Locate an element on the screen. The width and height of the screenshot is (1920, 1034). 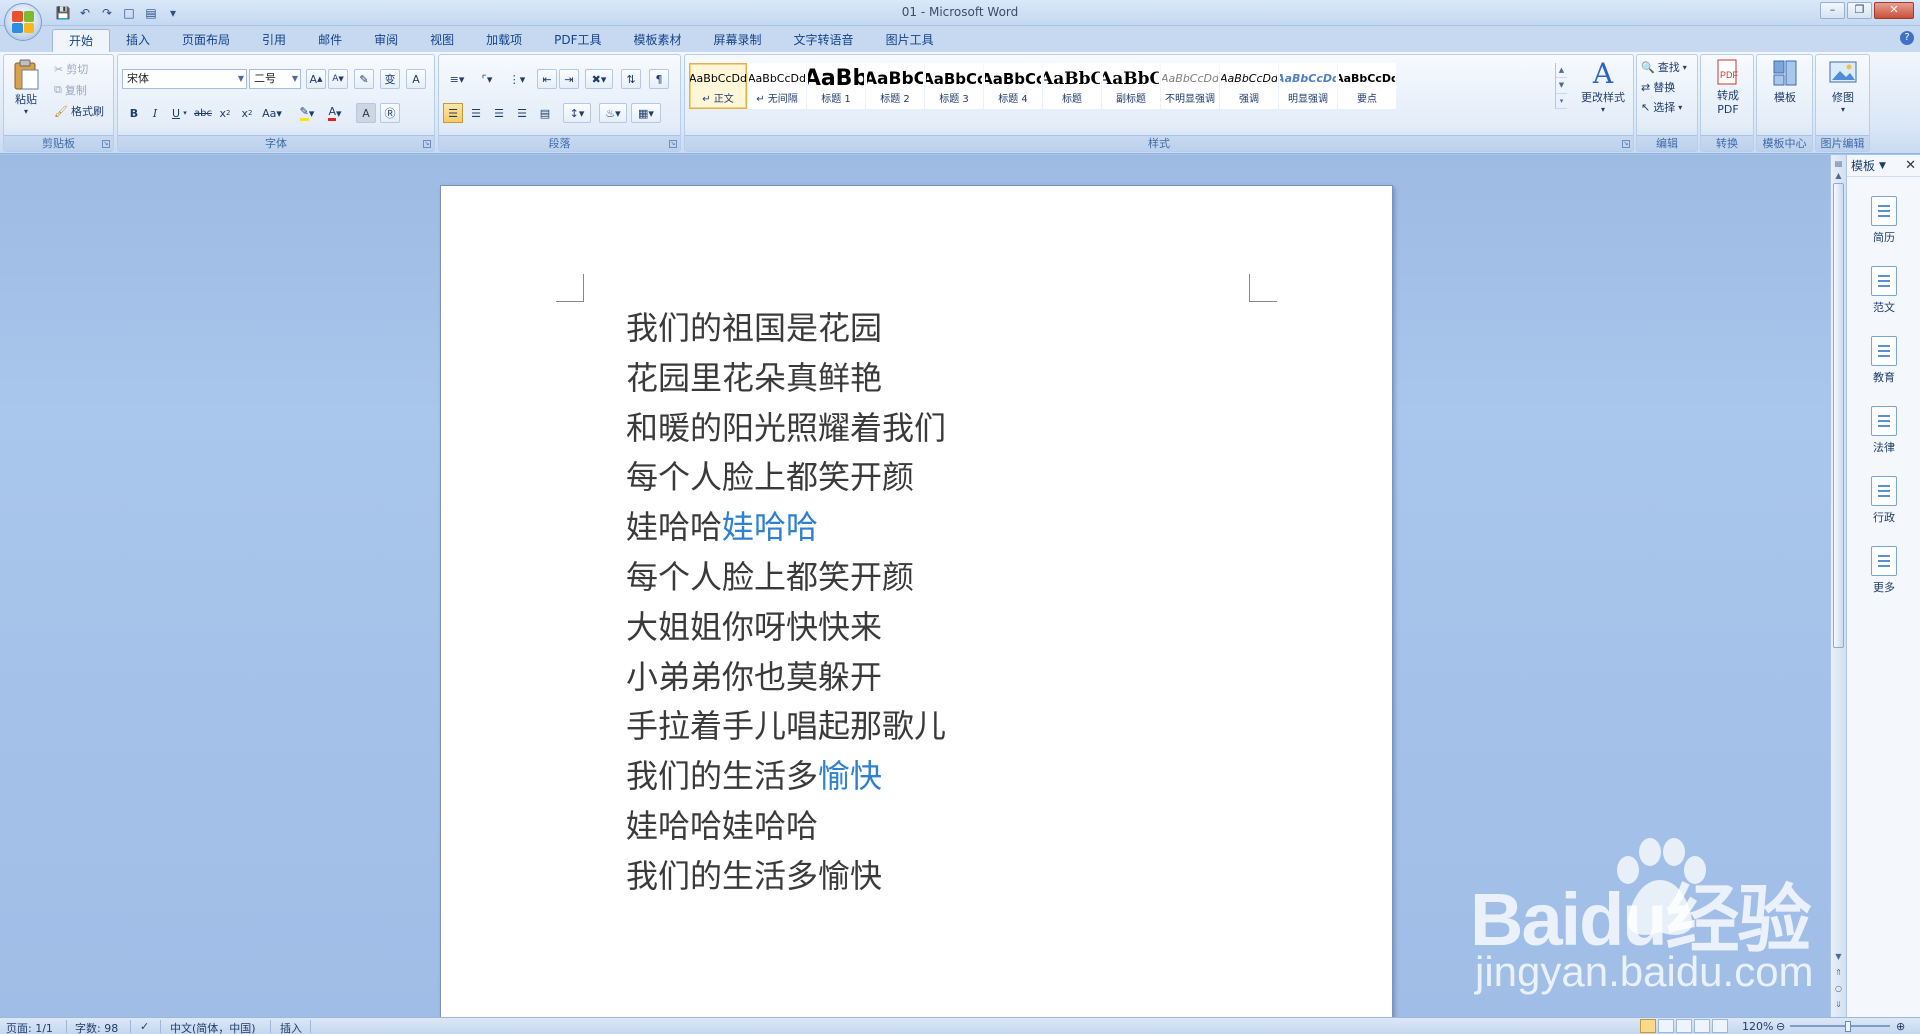
clear-formatting-button: ✎ is located at coordinates (364, 79).